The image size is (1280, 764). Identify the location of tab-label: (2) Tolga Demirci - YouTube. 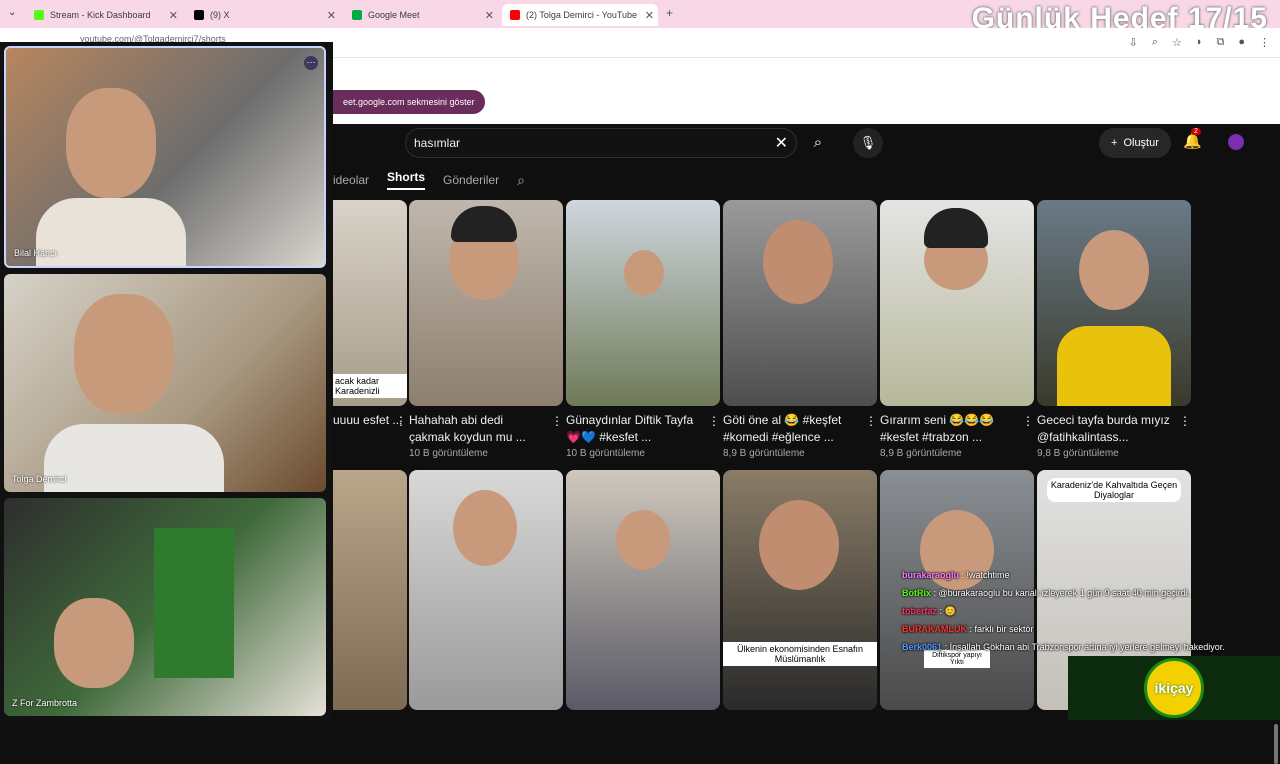
(582, 15).